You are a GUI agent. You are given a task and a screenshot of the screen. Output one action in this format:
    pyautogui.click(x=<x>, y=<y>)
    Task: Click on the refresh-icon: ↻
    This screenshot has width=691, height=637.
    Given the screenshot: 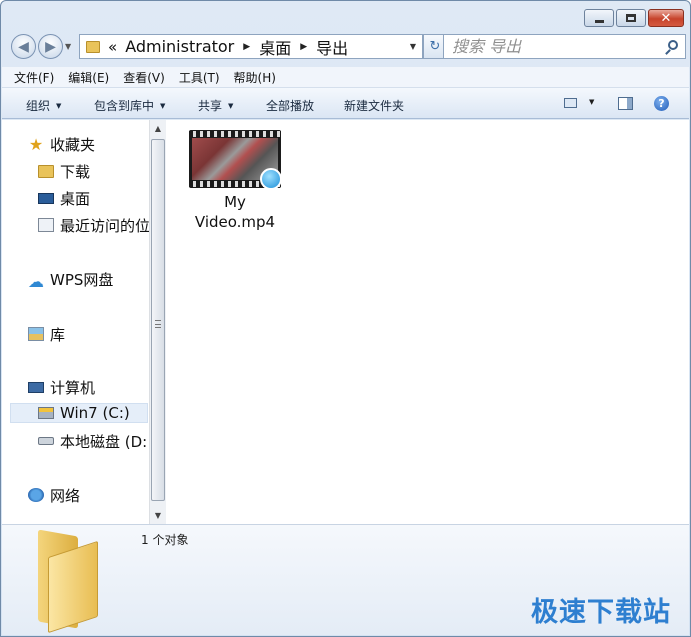 What is the action you would take?
    pyautogui.click(x=435, y=46)
    